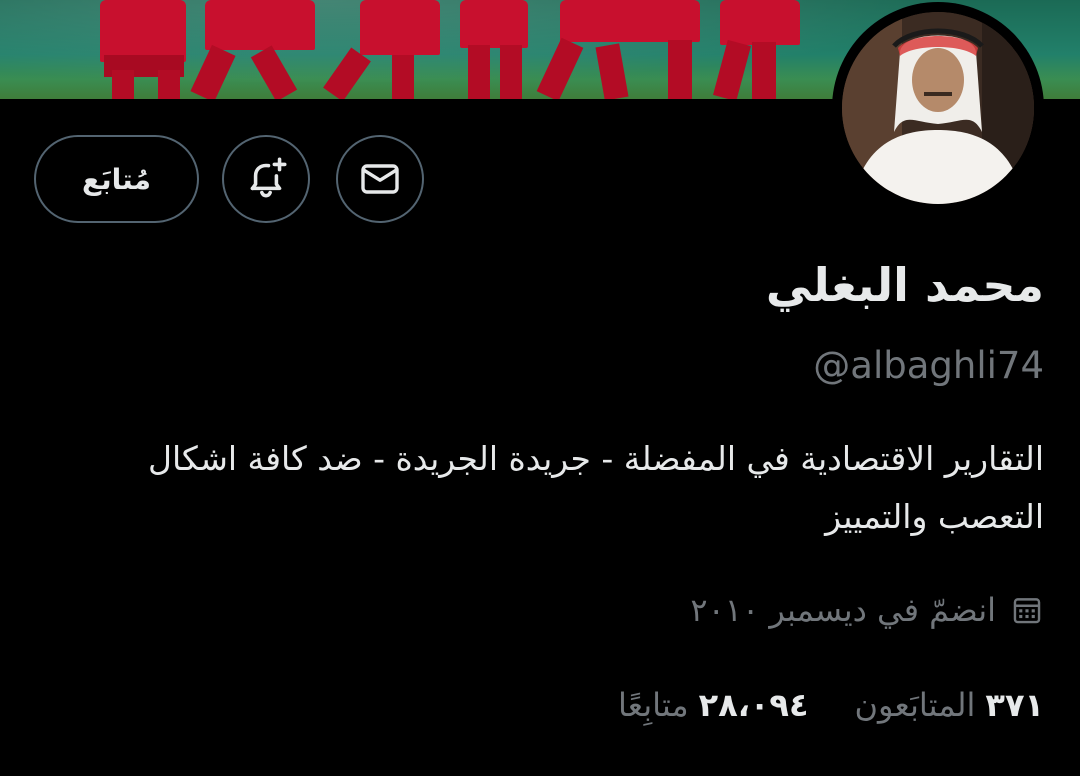 The image size is (1080, 776). I want to click on message-button, so click(380, 179).